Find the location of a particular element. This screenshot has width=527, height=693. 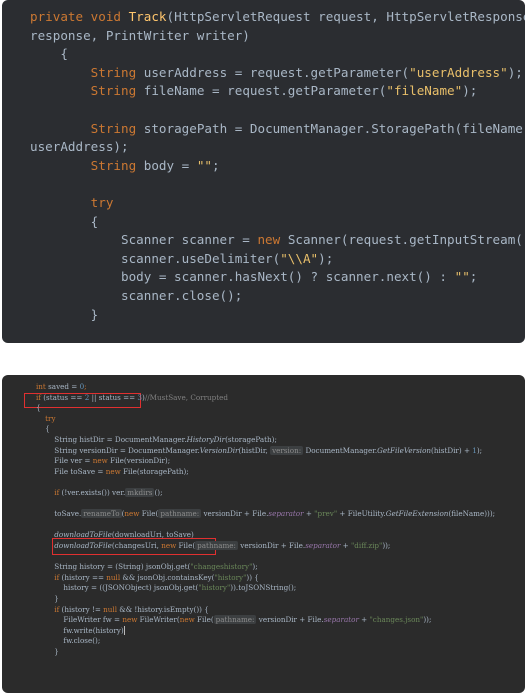

code-token: scanner.close(); is located at coordinates (136, 295).